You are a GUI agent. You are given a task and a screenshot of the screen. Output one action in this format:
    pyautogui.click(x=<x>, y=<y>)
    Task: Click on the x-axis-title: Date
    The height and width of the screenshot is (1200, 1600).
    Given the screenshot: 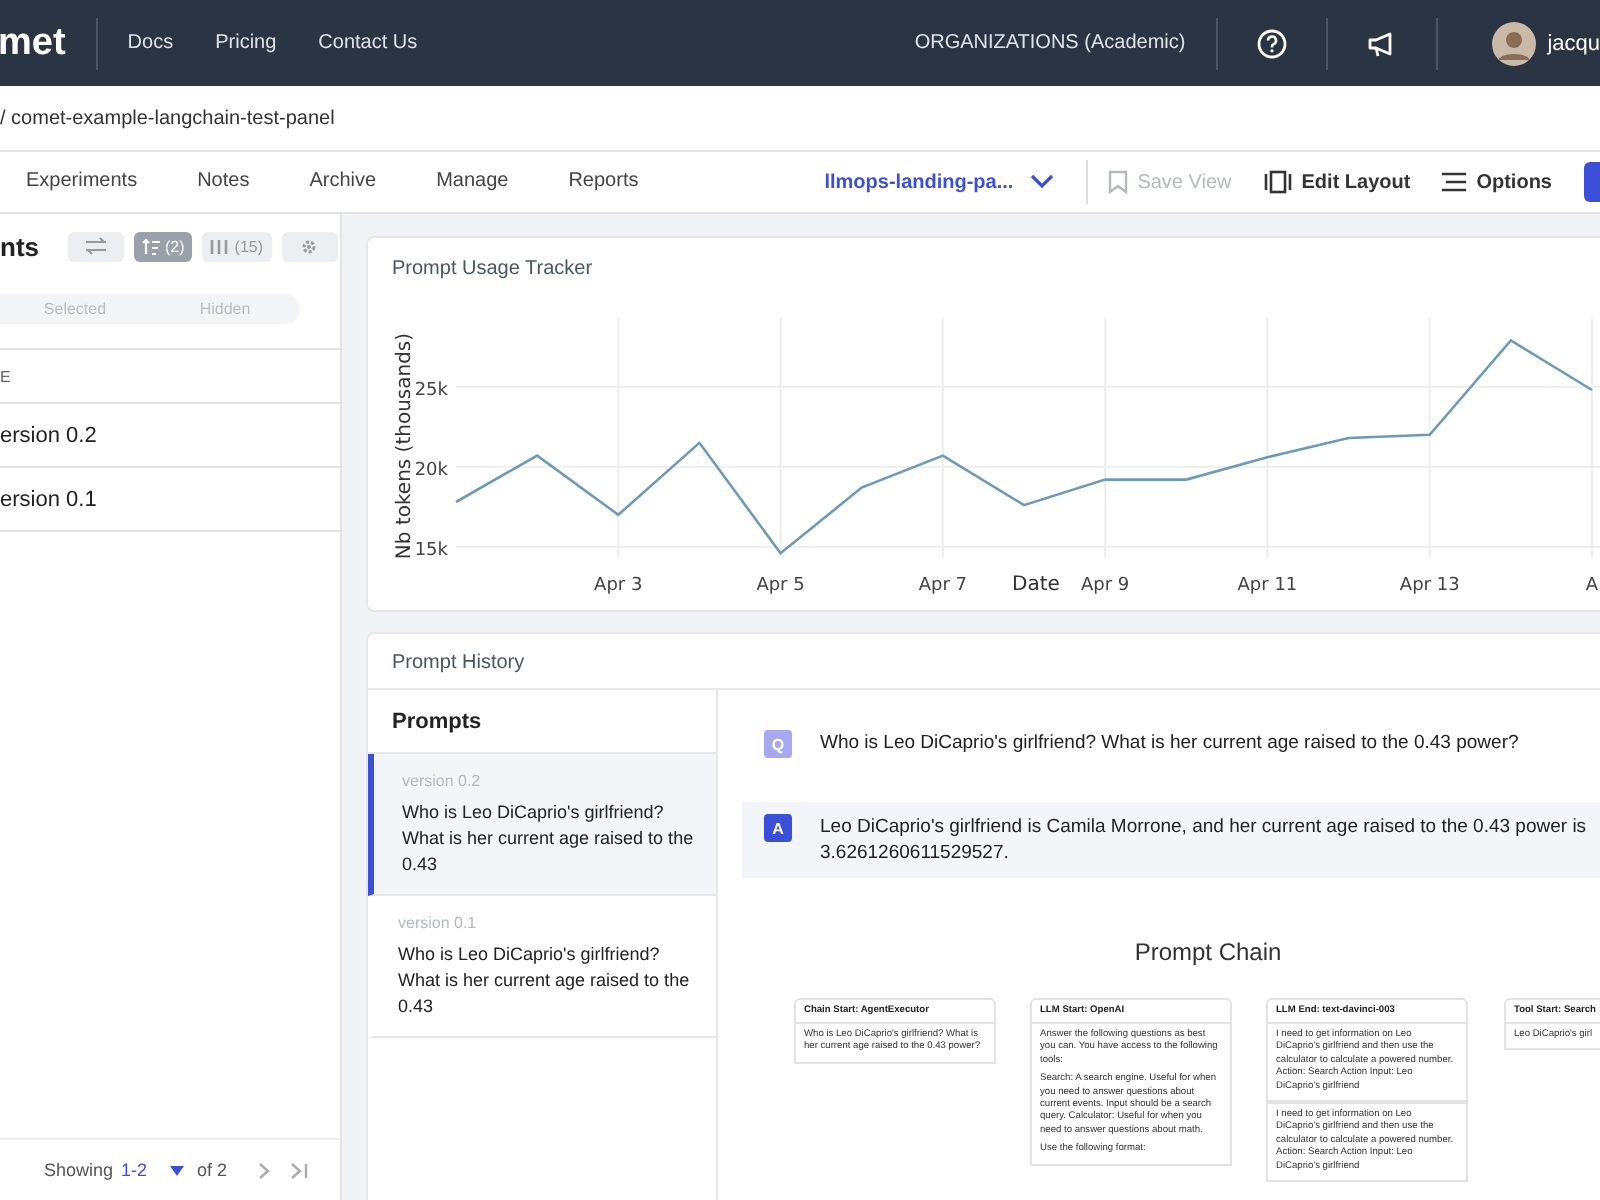 What is the action you would take?
    pyautogui.click(x=1036, y=585)
    